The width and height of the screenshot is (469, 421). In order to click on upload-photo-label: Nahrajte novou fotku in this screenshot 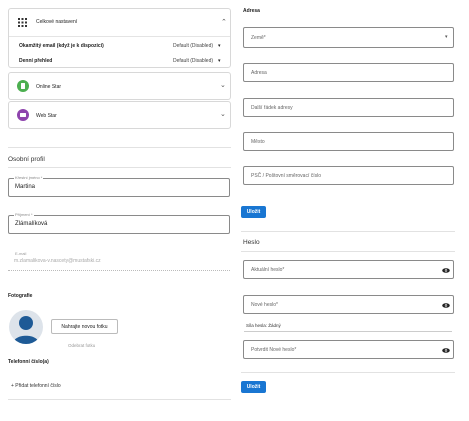, I will do `click(84, 326)`.